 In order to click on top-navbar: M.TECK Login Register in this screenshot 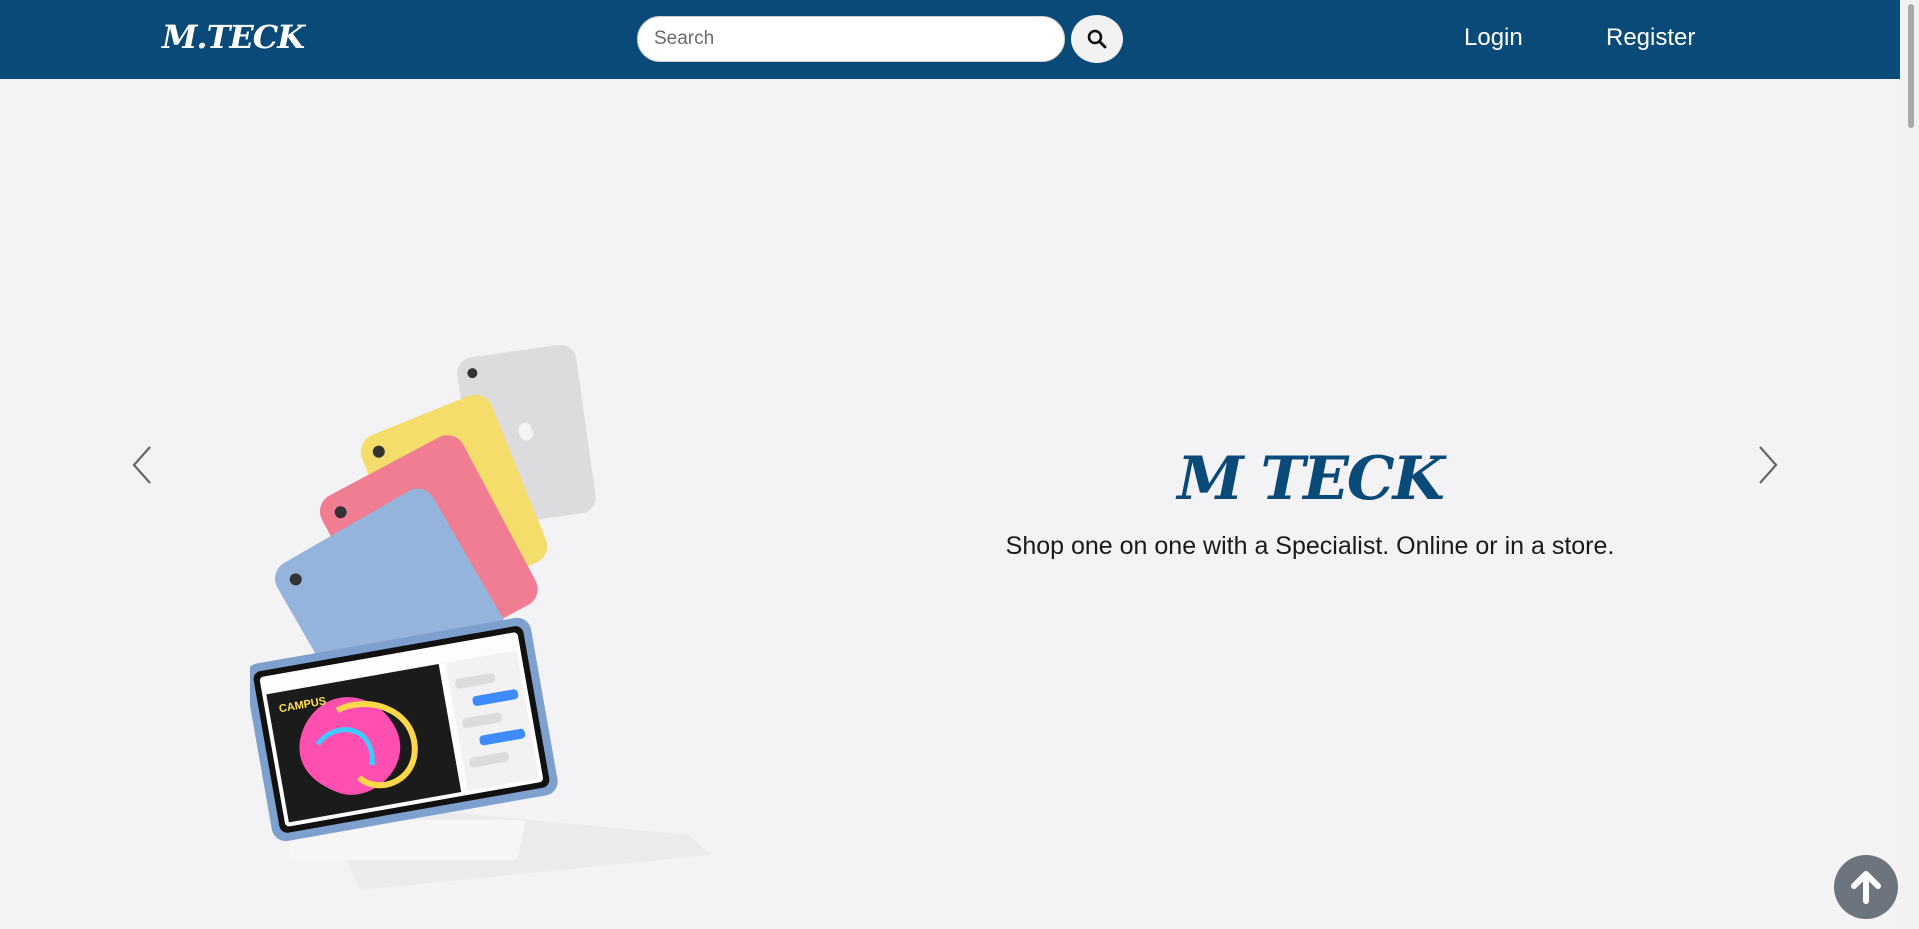, I will do `click(950, 39)`.